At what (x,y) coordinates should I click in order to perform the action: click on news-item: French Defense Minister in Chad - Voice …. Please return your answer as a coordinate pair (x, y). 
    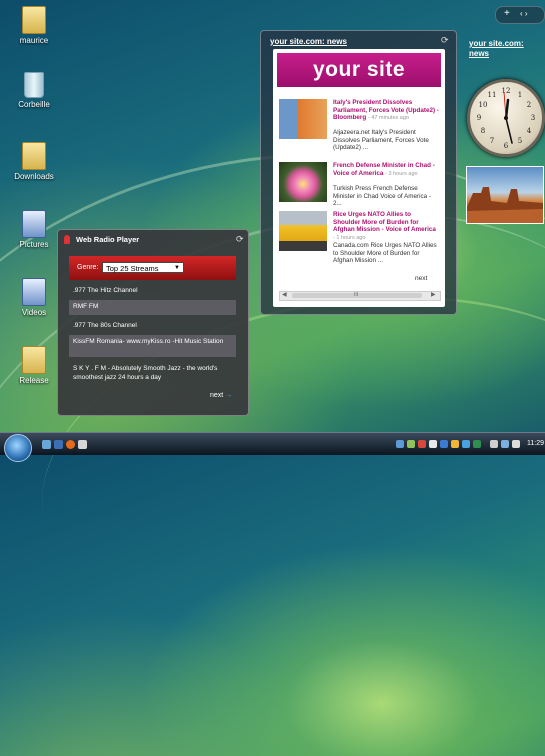
    Looking at the image, I should click on (359, 186).